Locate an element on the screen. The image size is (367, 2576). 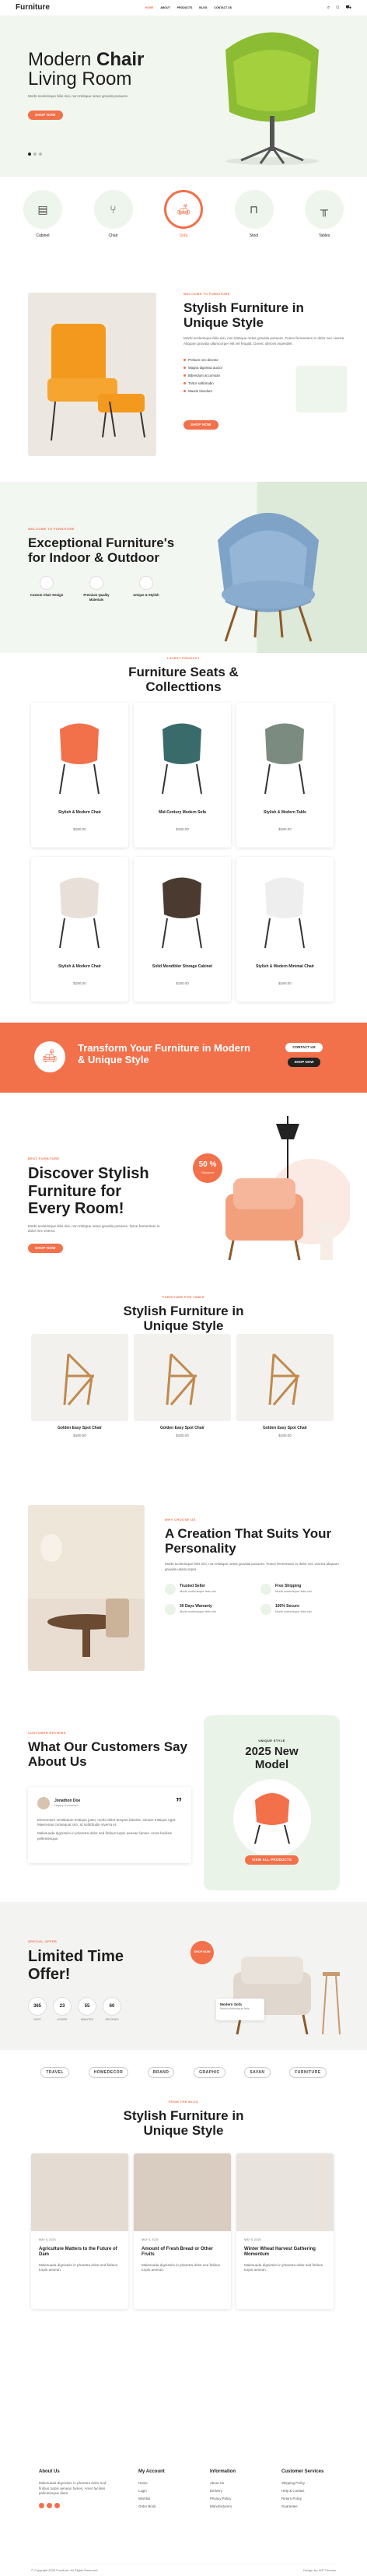
user-icon: ☺ is located at coordinates (337, 8).